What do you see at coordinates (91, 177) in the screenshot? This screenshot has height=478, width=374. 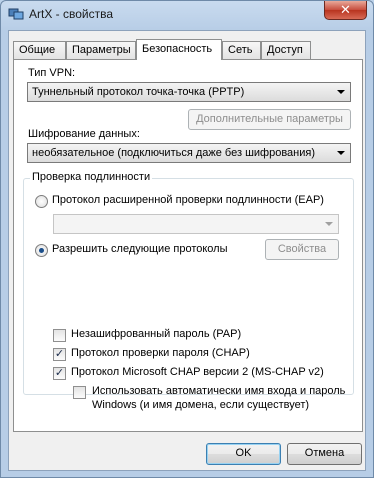 I see `authentication-group-title: Проверка подлинности` at bounding box center [91, 177].